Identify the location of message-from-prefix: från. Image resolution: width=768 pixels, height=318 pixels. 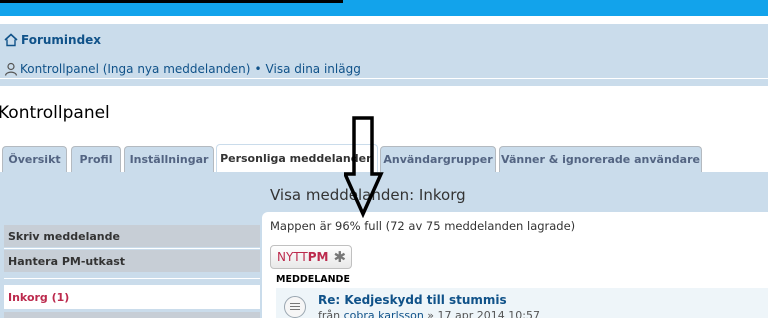
(329, 313).